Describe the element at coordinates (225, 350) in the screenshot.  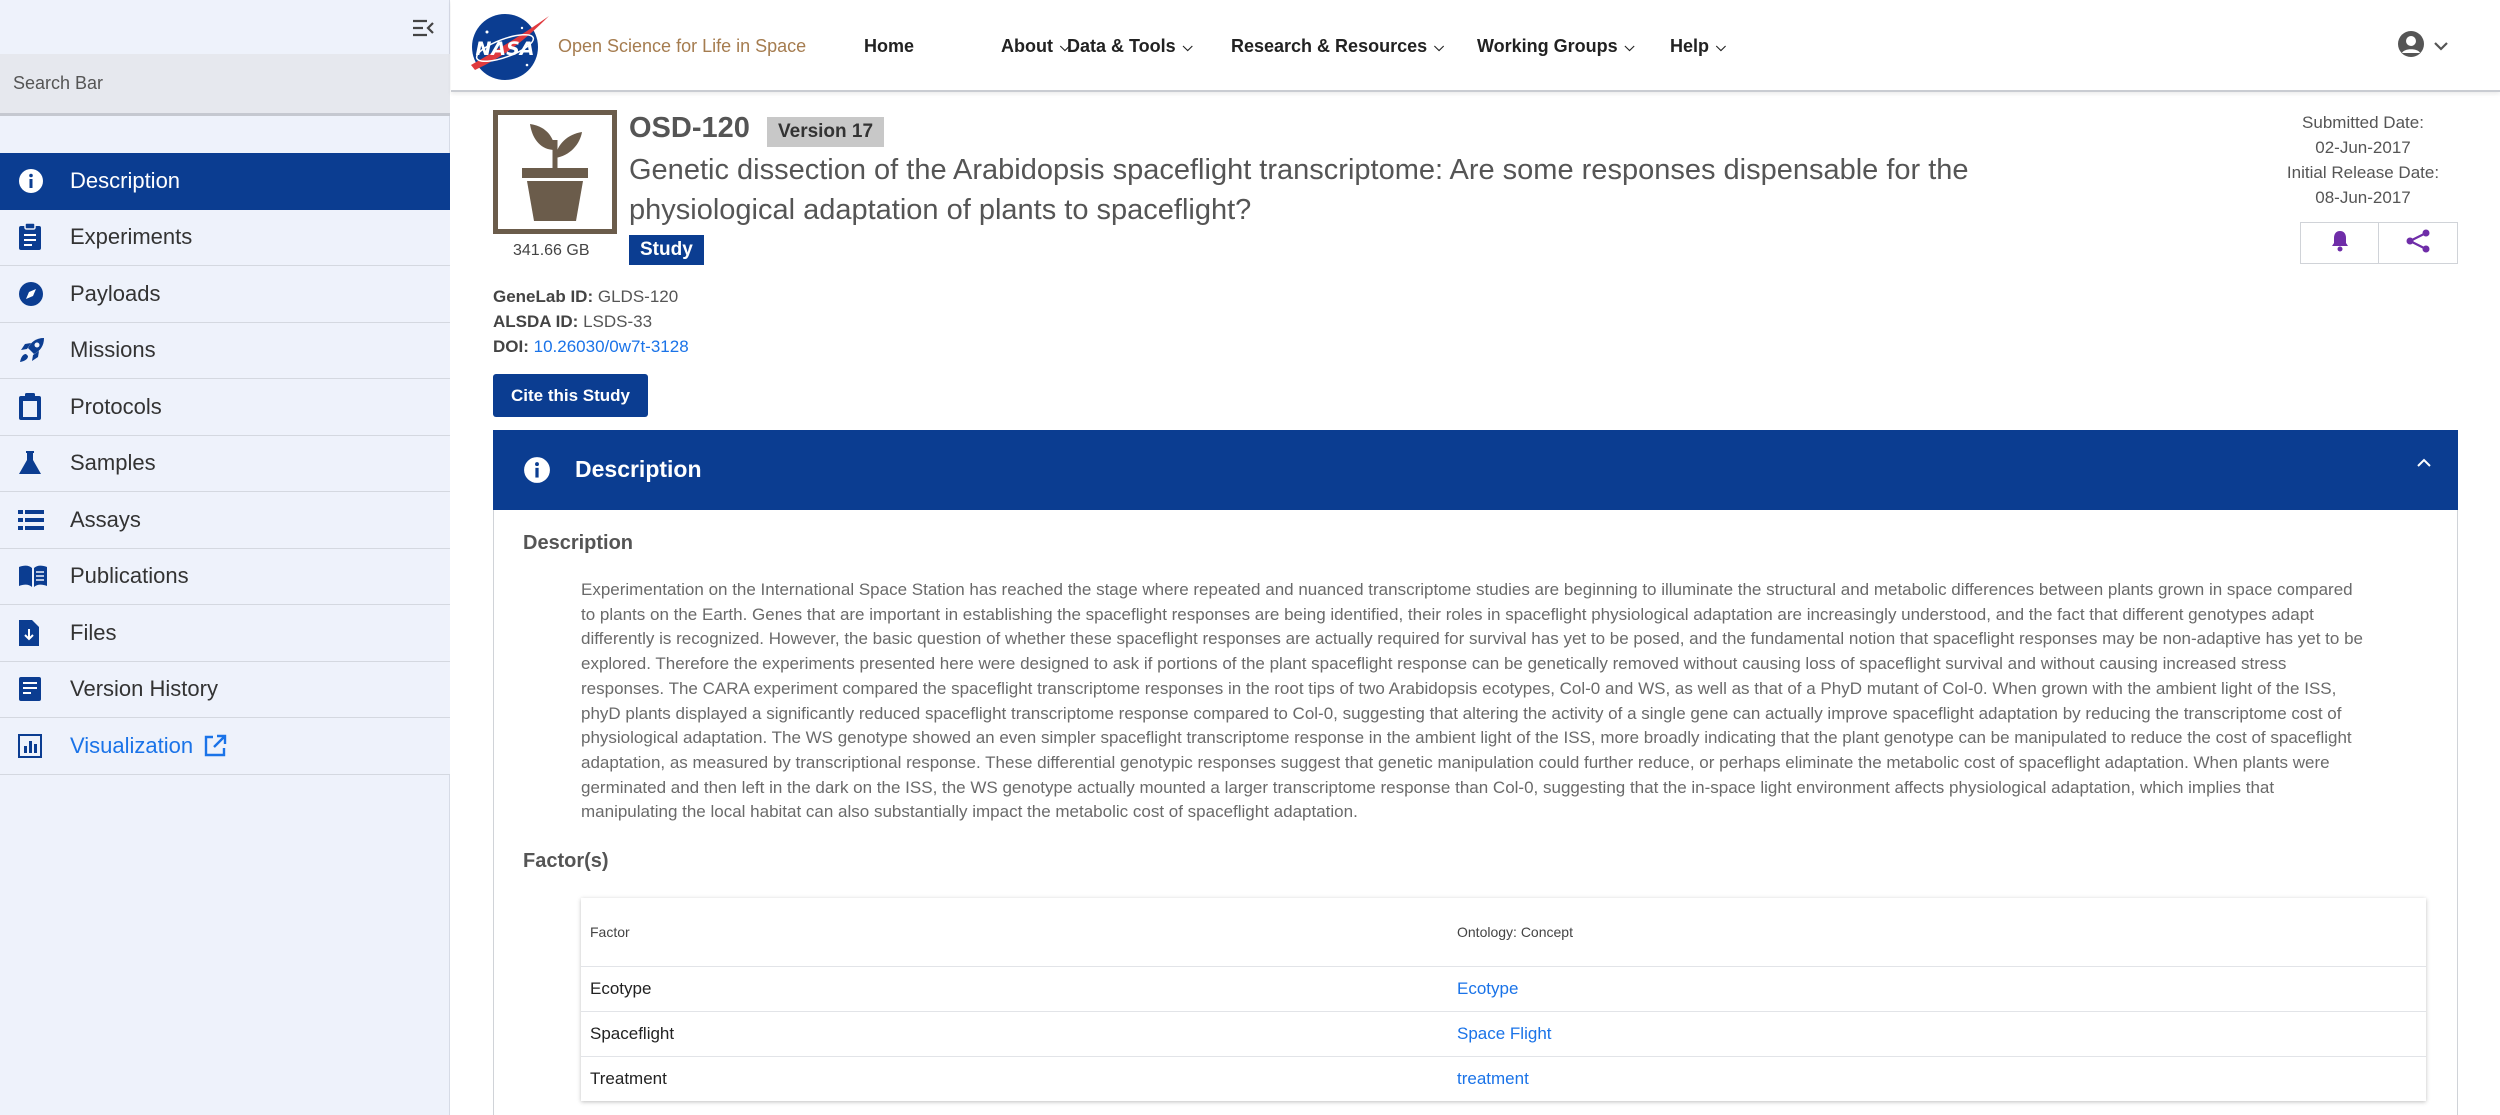
I see `sidebar-item-missions: Missions` at that location.